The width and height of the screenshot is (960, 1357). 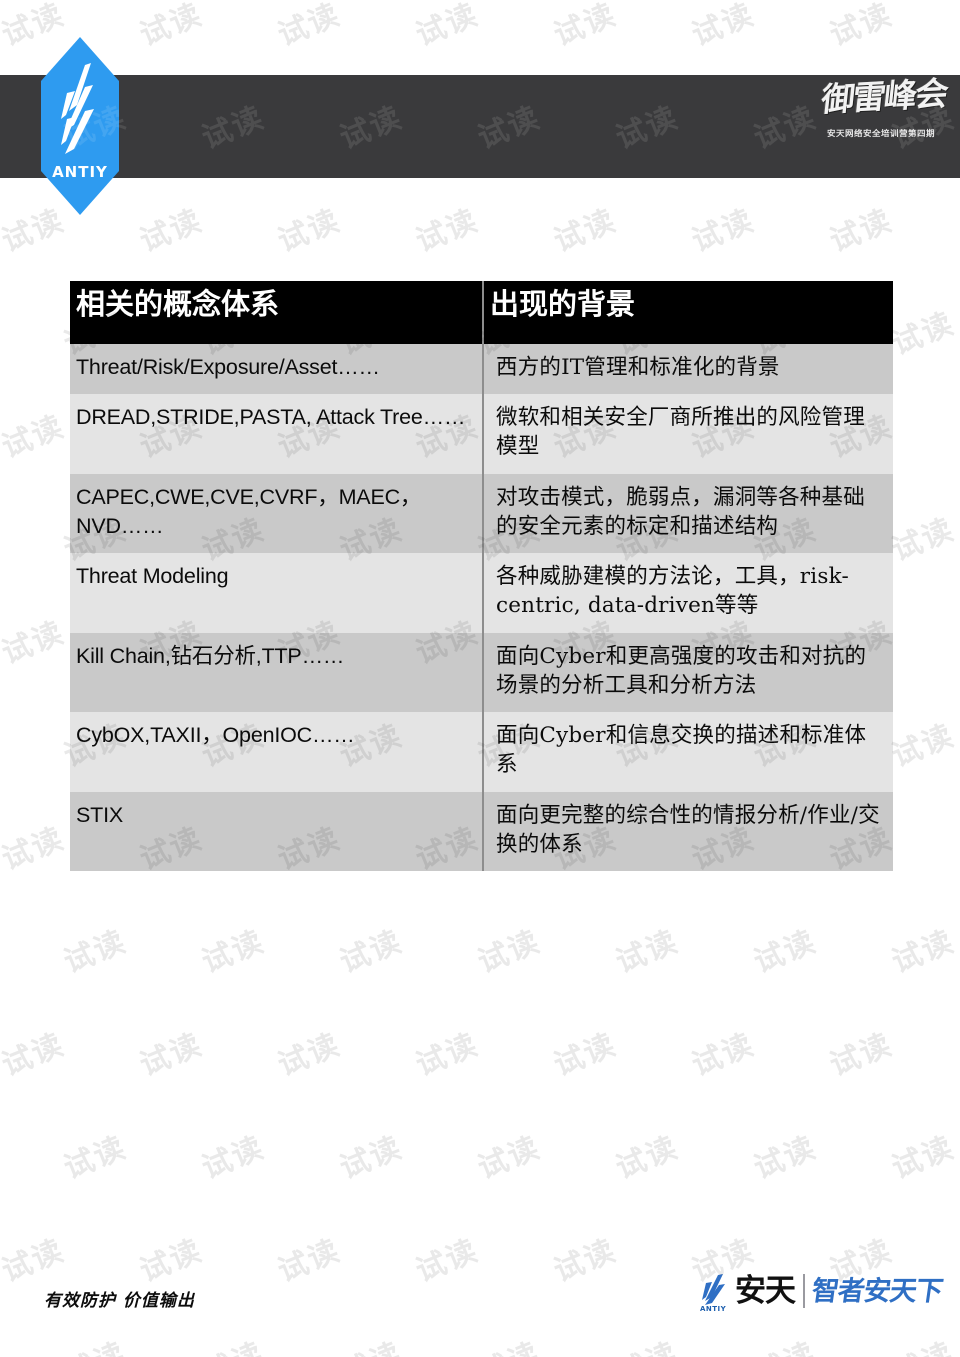 I want to click on cell-background: 对攻击模式，脆弱点，漏洞等各种基础的安全元素的标定和描述结构, so click(x=687, y=513).